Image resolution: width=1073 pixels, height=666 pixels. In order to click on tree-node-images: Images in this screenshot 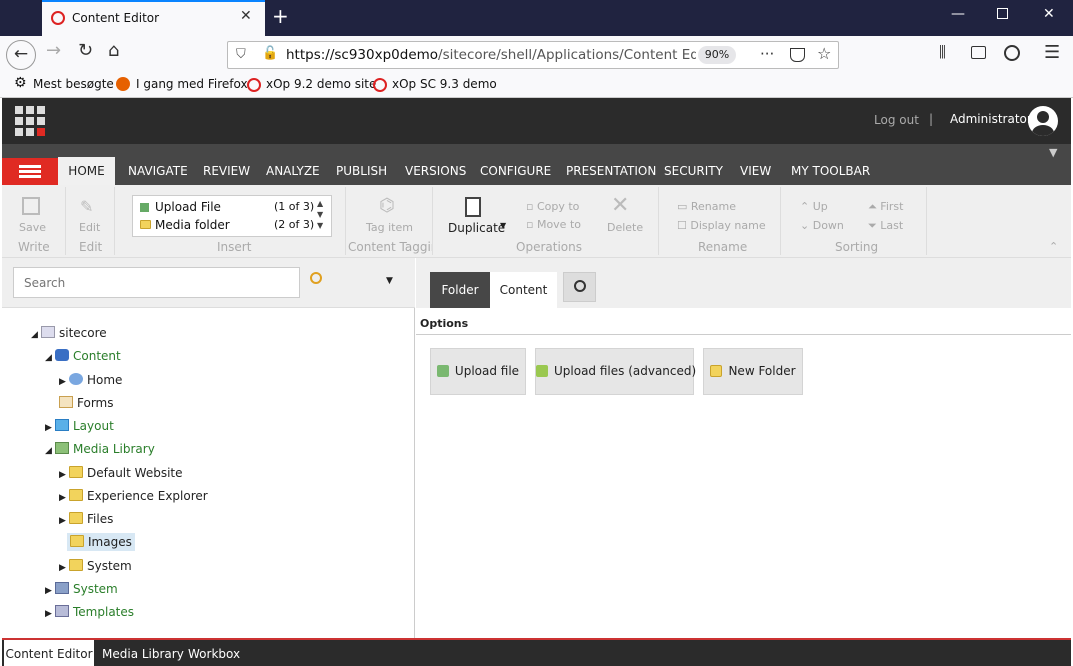, I will do `click(101, 542)`.